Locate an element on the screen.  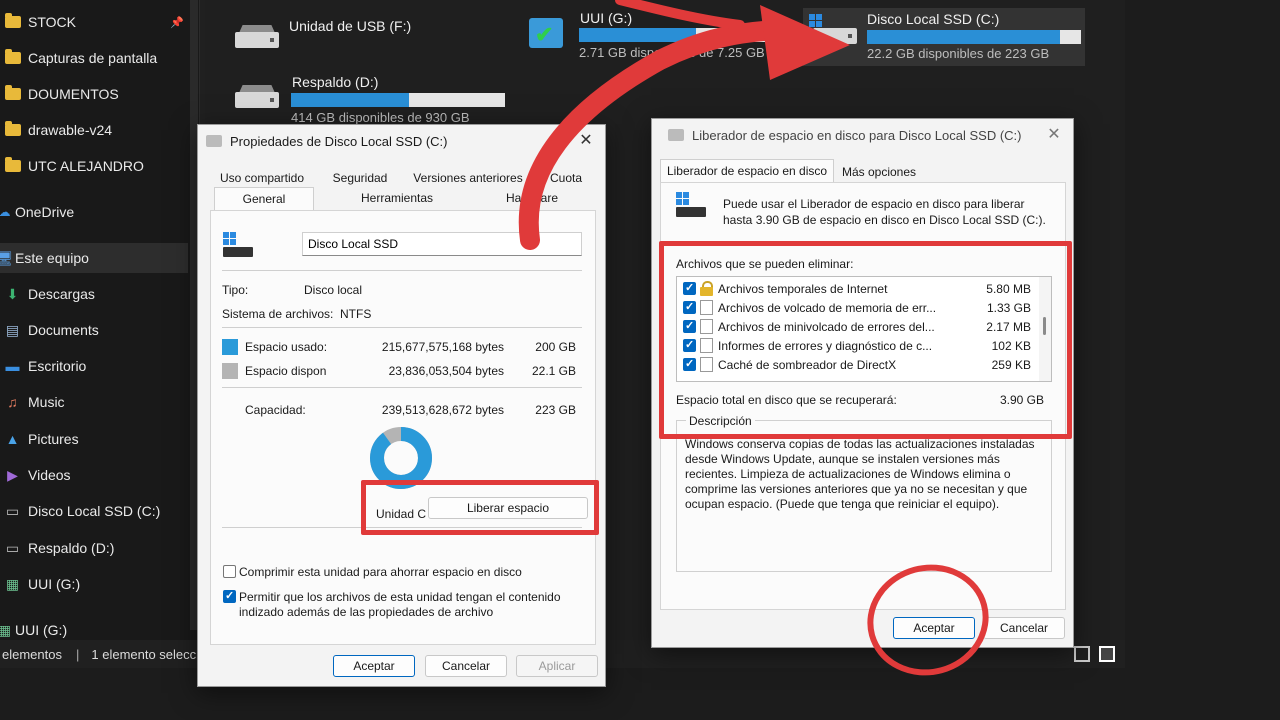
annotation-arrow-shaft is located at coordinates (659, 135).